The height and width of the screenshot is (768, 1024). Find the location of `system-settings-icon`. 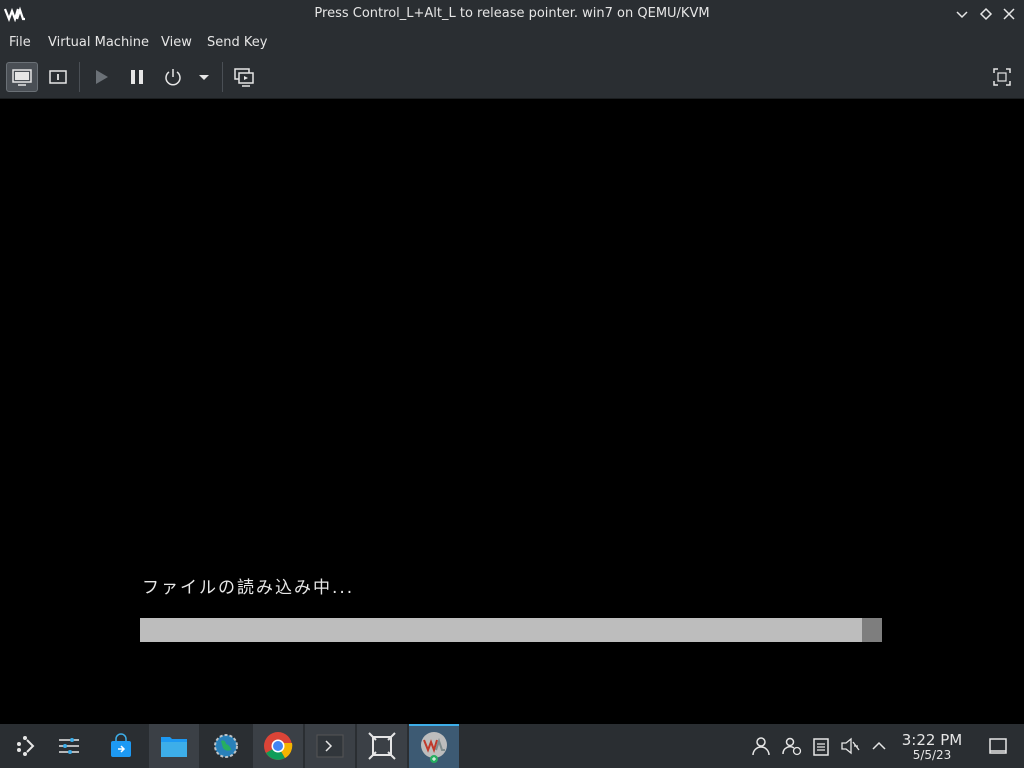

system-settings-icon is located at coordinates (69, 746).